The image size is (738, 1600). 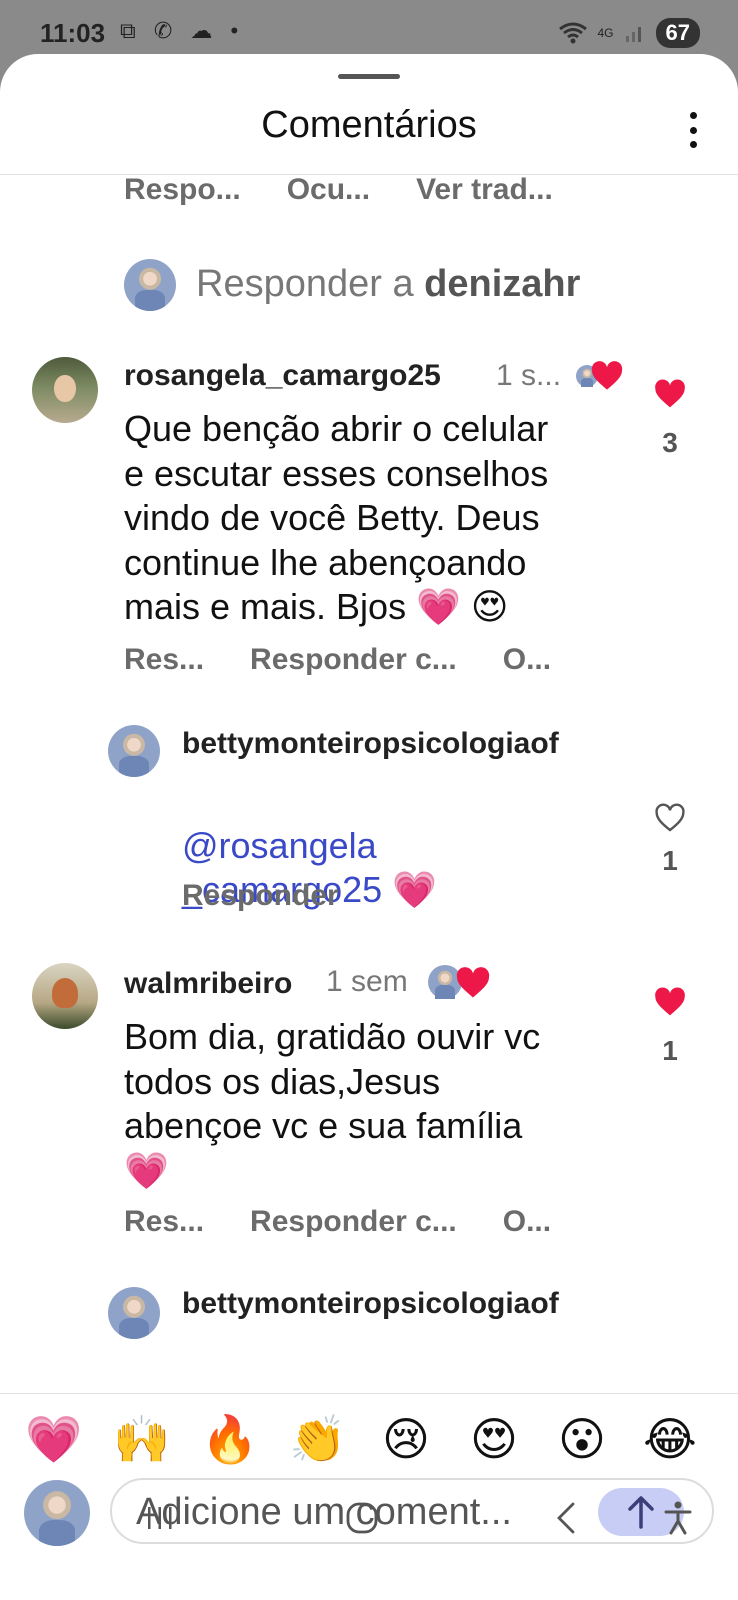 I want to click on like-count: 3, so click(x=670, y=442).